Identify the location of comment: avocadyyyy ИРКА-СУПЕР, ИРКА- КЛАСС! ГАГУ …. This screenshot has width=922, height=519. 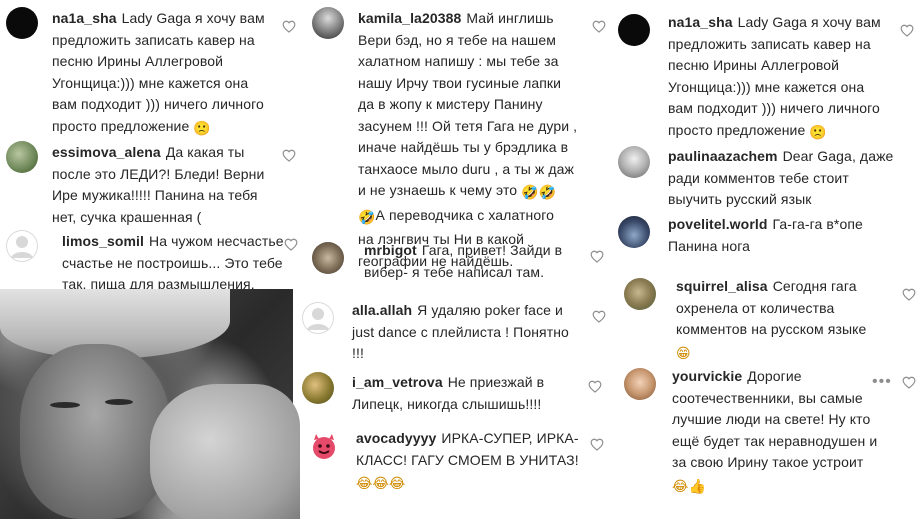
(455, 470).